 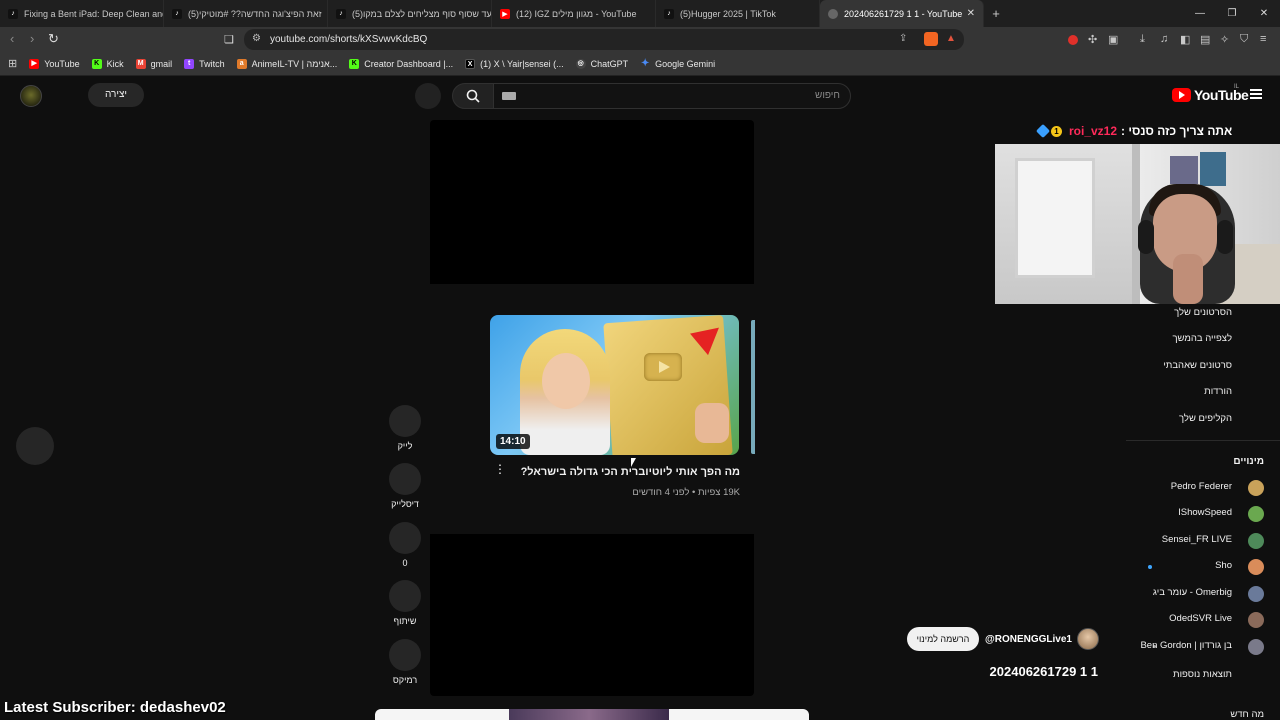 I want to click on dislike-button: דיסלייק, so click(x=405, y=486).